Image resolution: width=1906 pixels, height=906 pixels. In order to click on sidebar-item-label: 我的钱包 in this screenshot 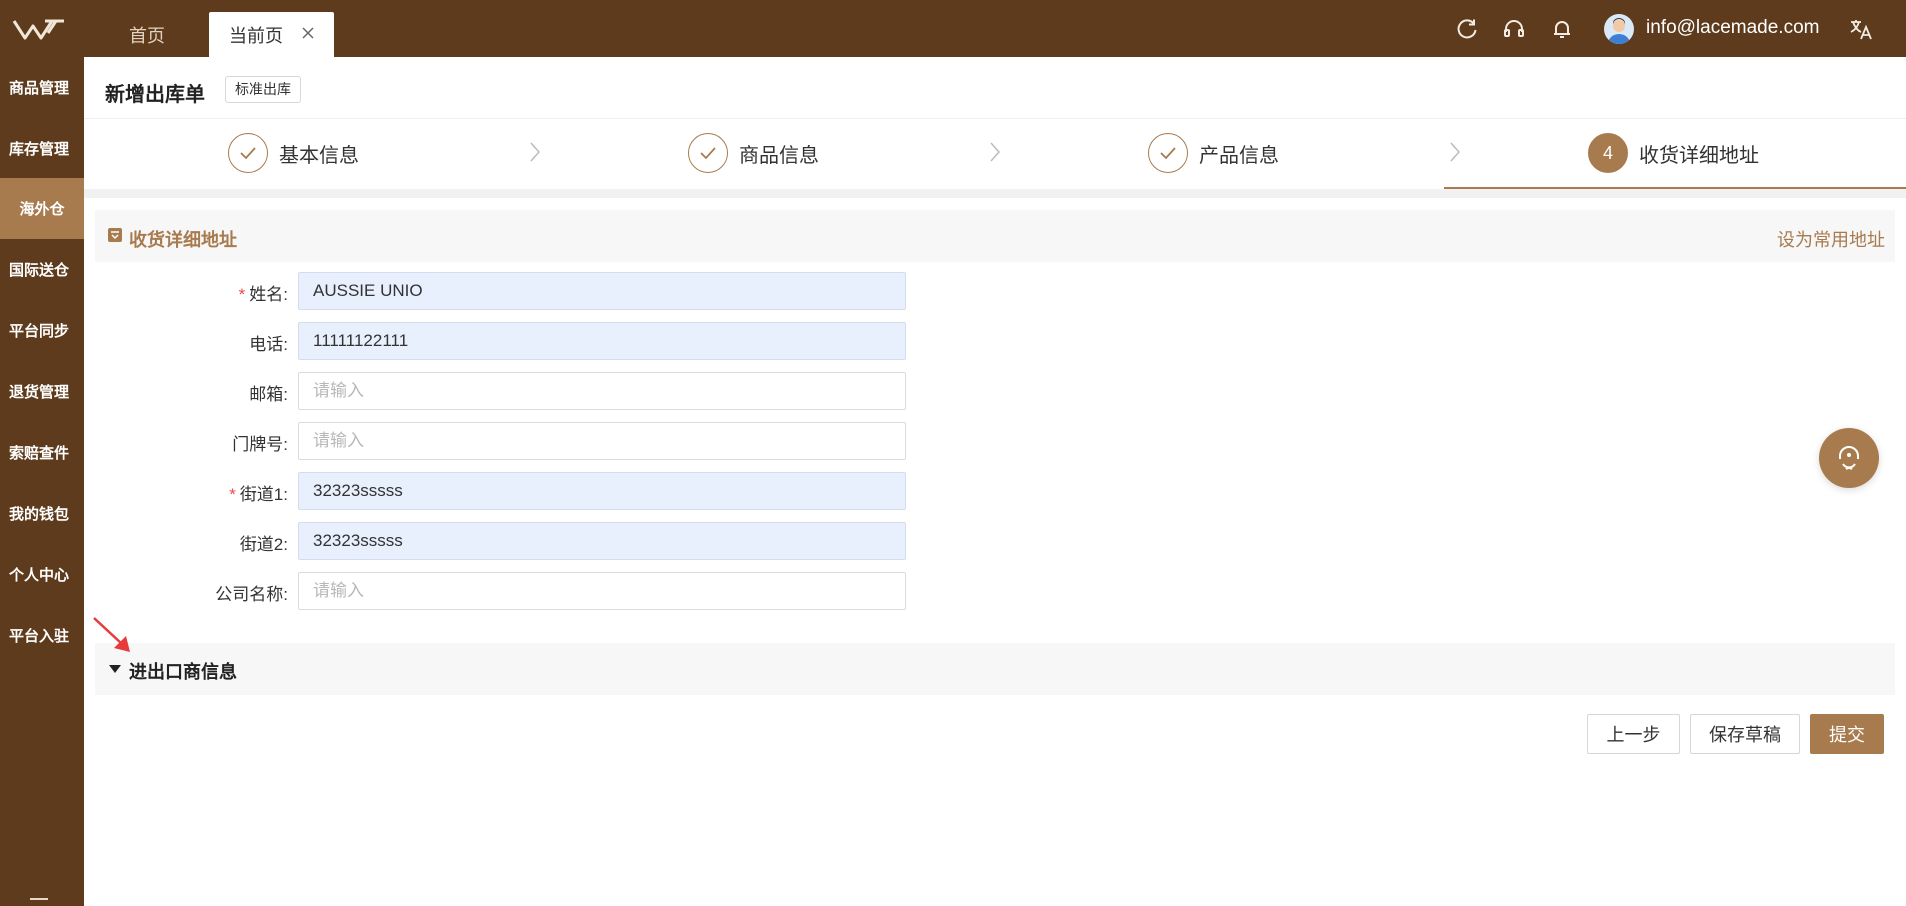, I will do `click(39, 514)`.